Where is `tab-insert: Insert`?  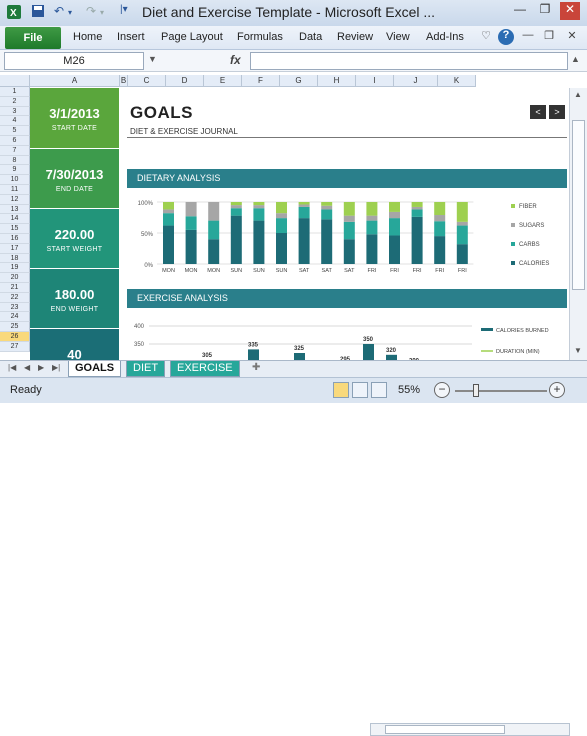 tab-insert: Insert is located at coordinates (131, 37).